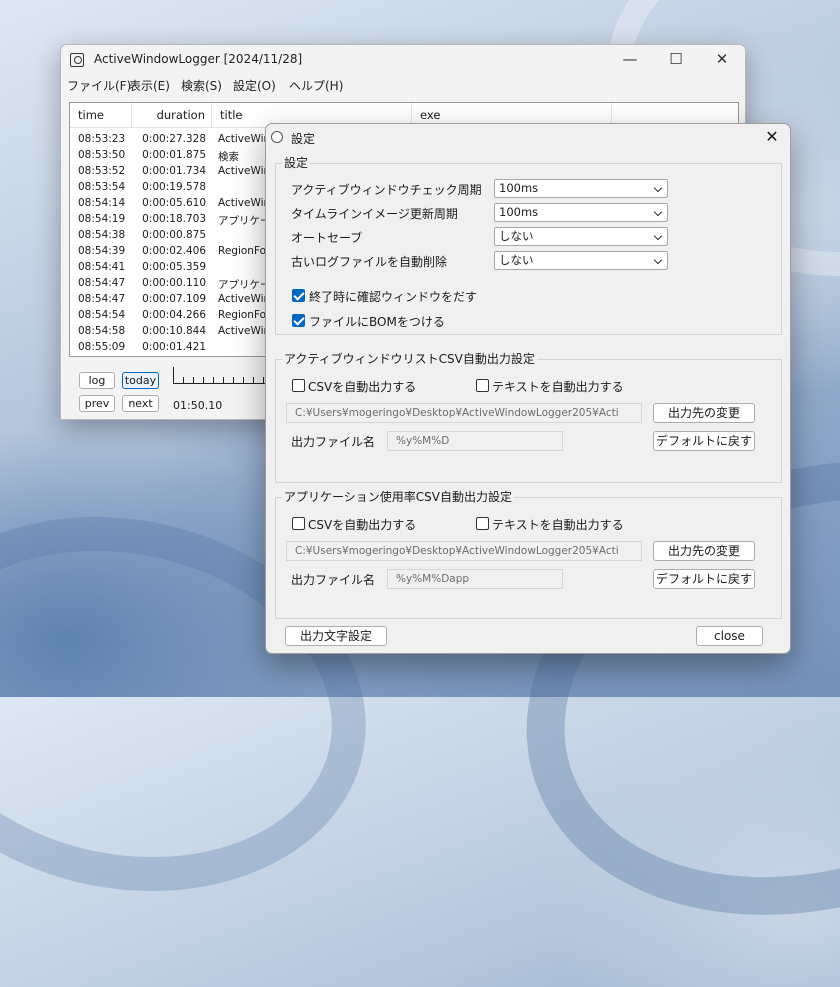 The width and height of the screenshot is (840, 987). I want to click on dialog-close-button: close, so click(729, 636).